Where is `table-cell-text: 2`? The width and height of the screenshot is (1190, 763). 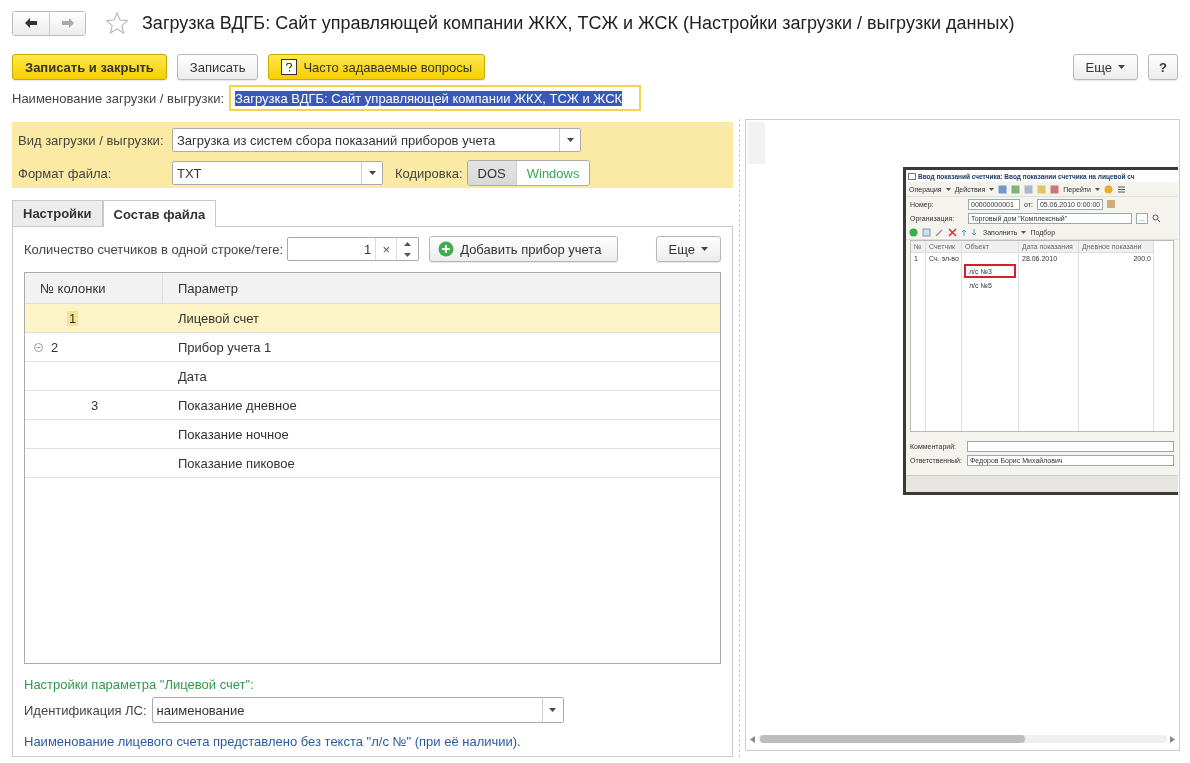
table-cell-text: 2 is located at coordinates (55, 347).